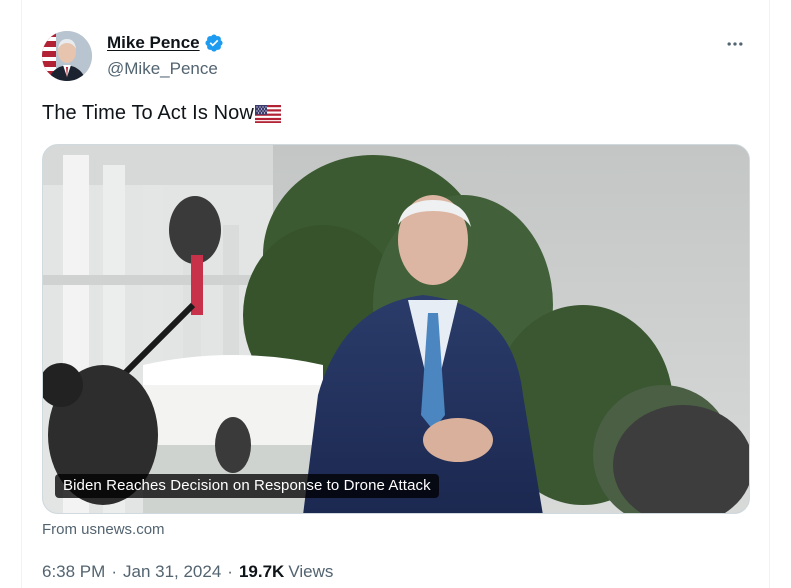  I want to click on tweet-time: 6:38 PM, so click(73, 572).